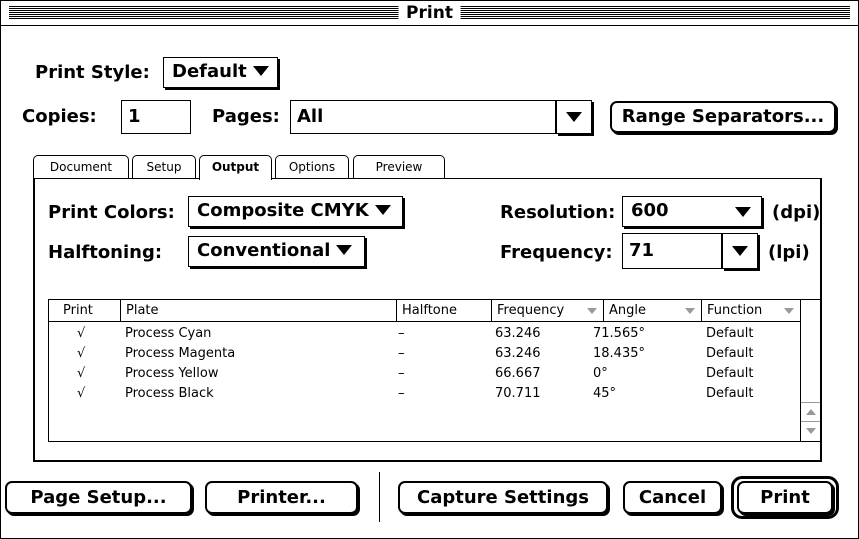  Describe the element at coordinates (692, 211) in the screenshot. I see `resolution-popup: 600` at that location.